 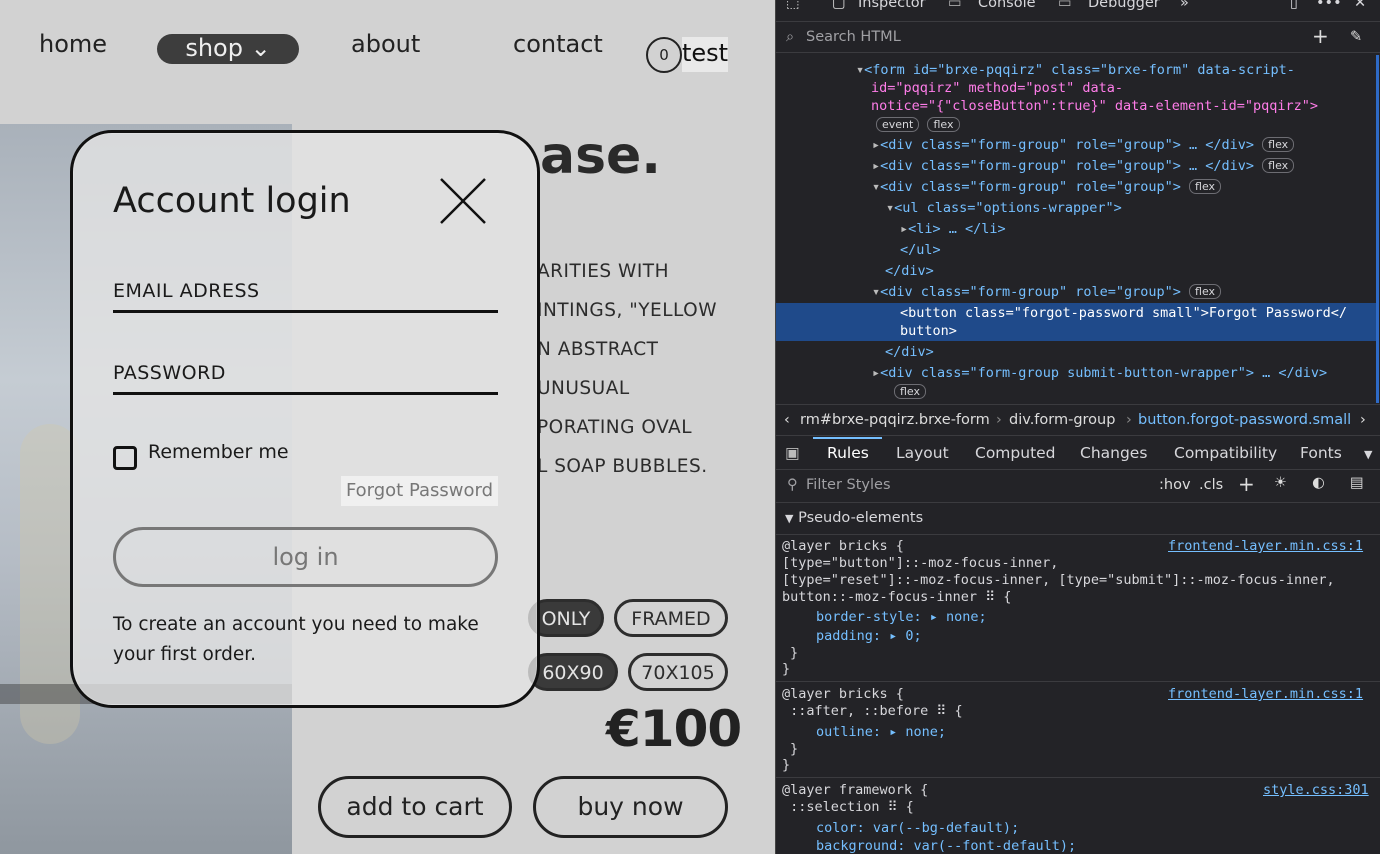 What do you see at coordinates (1363, 420) in the screenshot?
I see `breadcrumb-next-icon: ›` at bounding box center [1363, 420].